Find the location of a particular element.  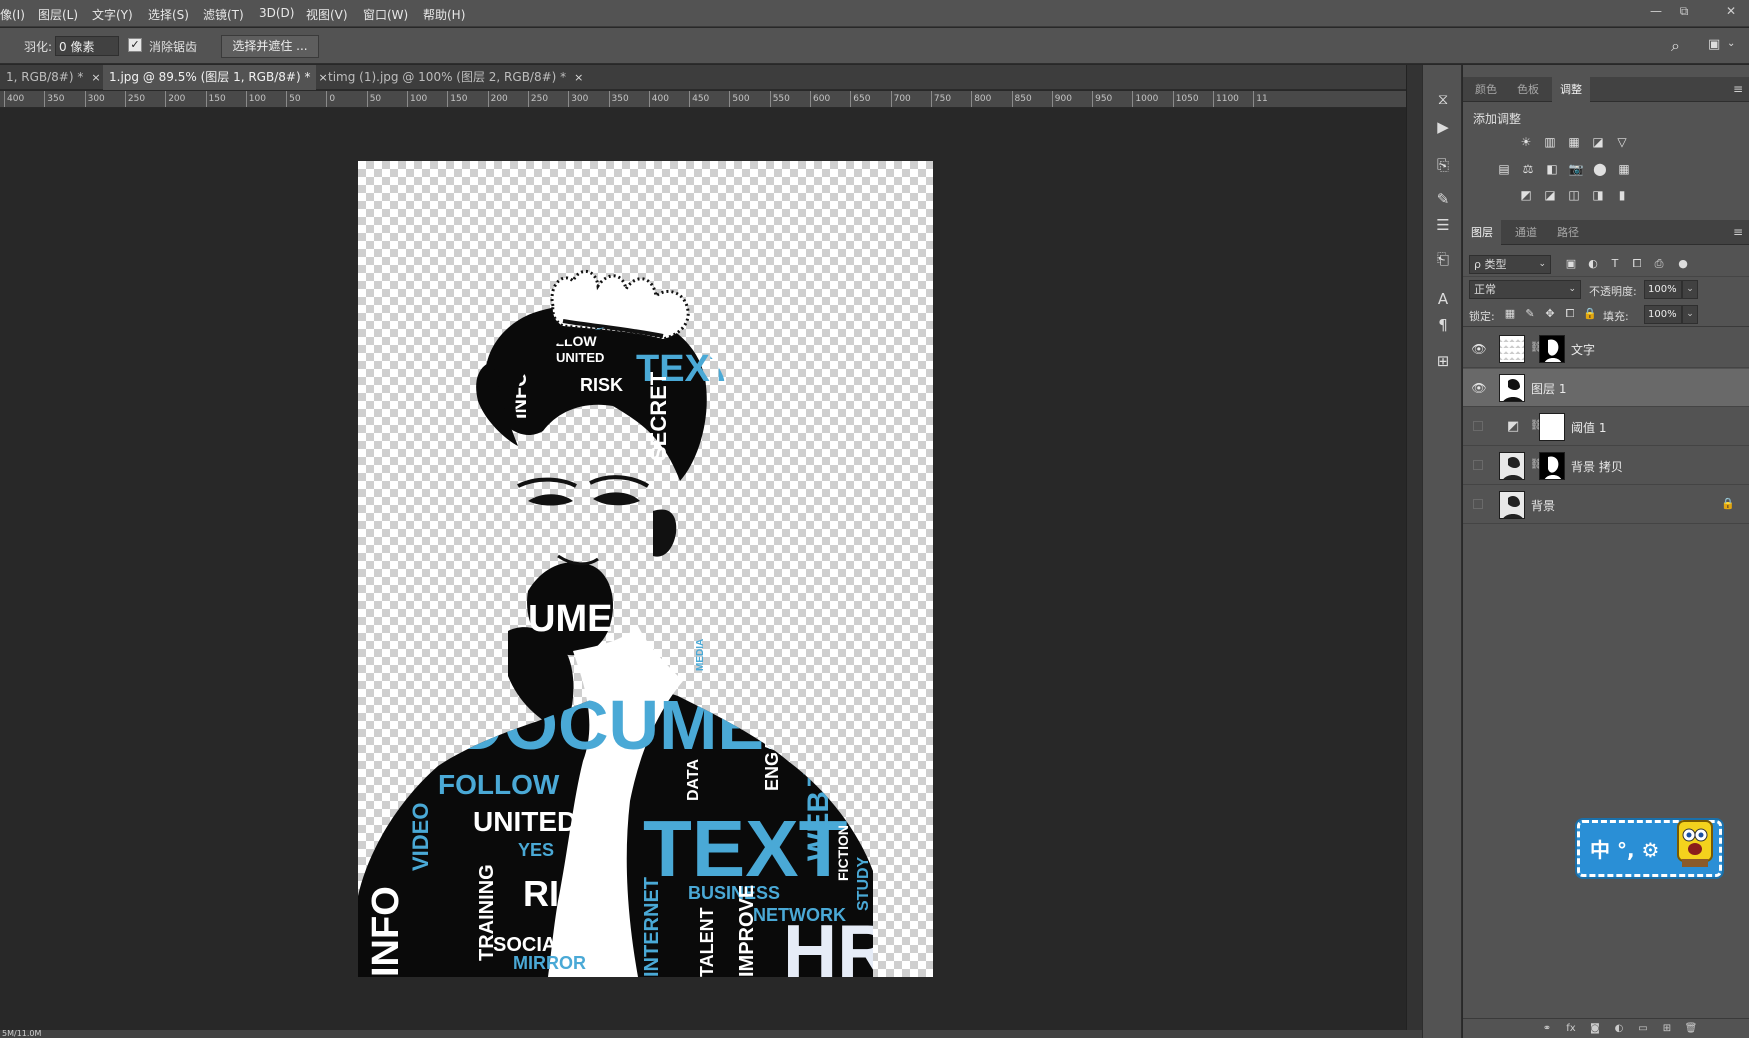

photo-filter-icon: 📷 is located at coordinates (1576, 169).